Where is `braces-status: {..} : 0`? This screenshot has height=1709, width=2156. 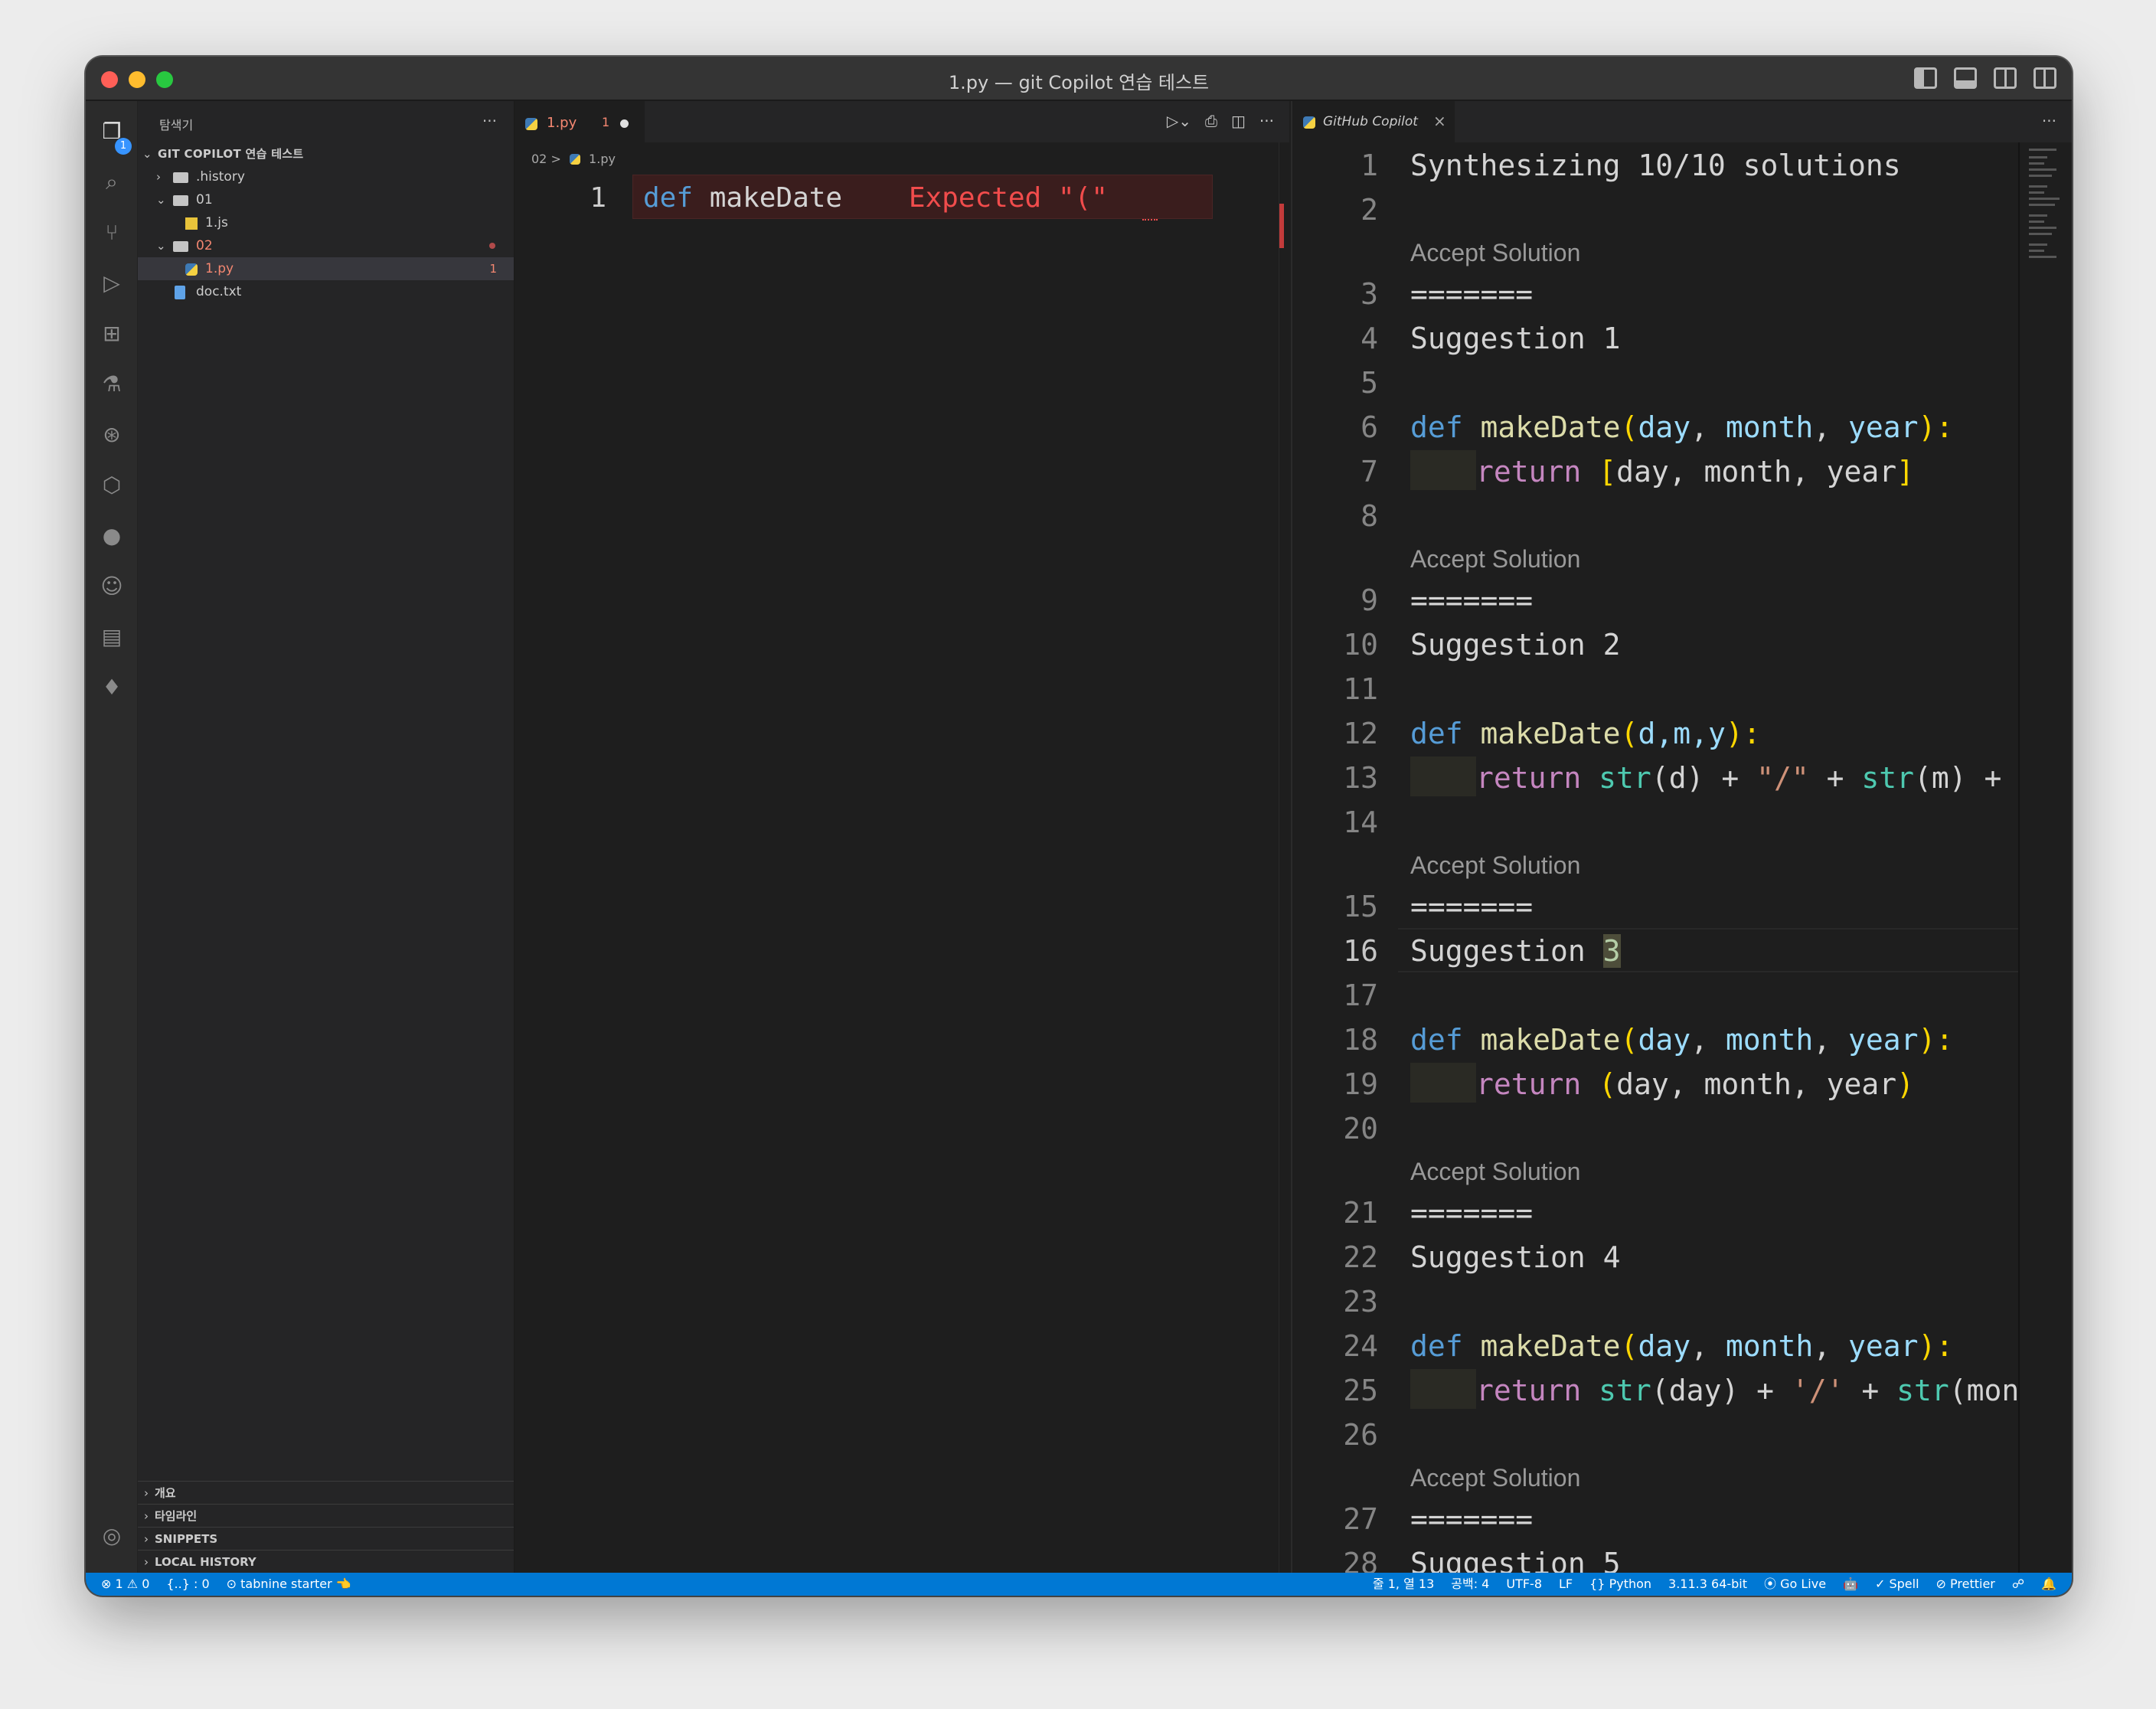 braces-status: {..} : 0 is located at coordinates (187, 1584).